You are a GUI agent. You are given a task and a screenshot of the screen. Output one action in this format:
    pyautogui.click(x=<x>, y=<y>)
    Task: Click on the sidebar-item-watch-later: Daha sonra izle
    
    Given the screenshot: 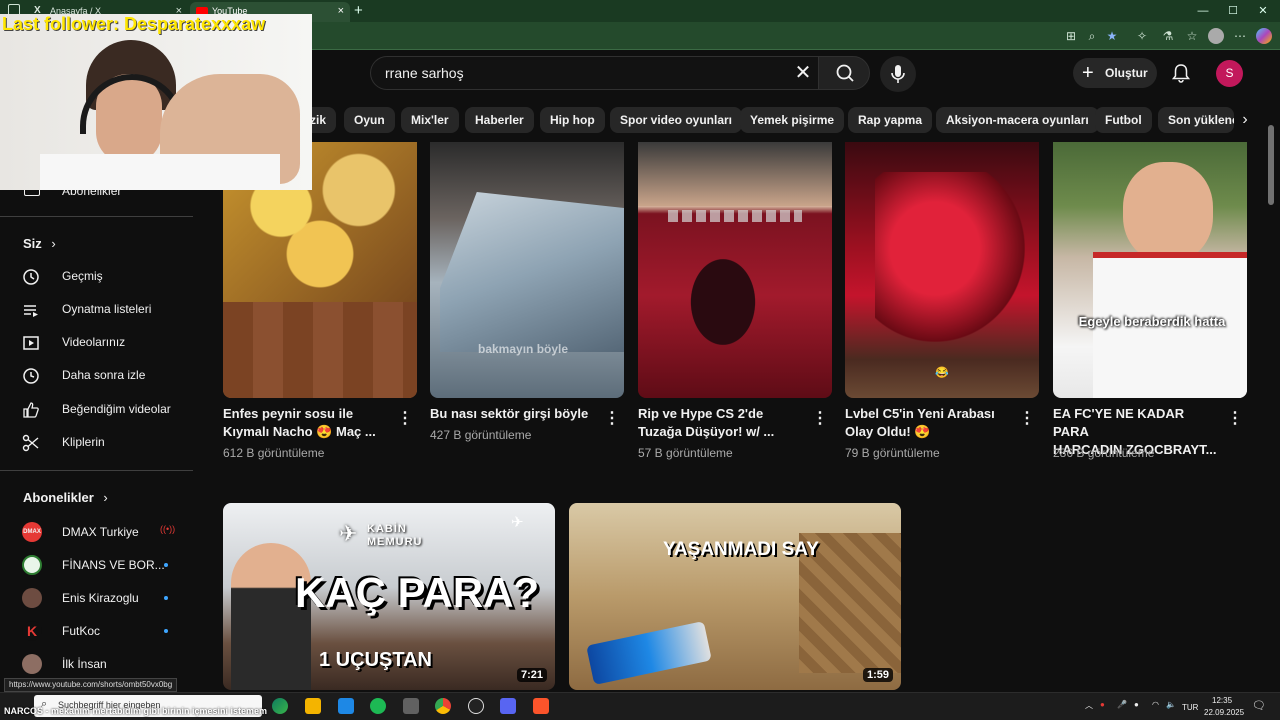 What is the action you would take?
    pyautogui.click(x=98, y=376)
    